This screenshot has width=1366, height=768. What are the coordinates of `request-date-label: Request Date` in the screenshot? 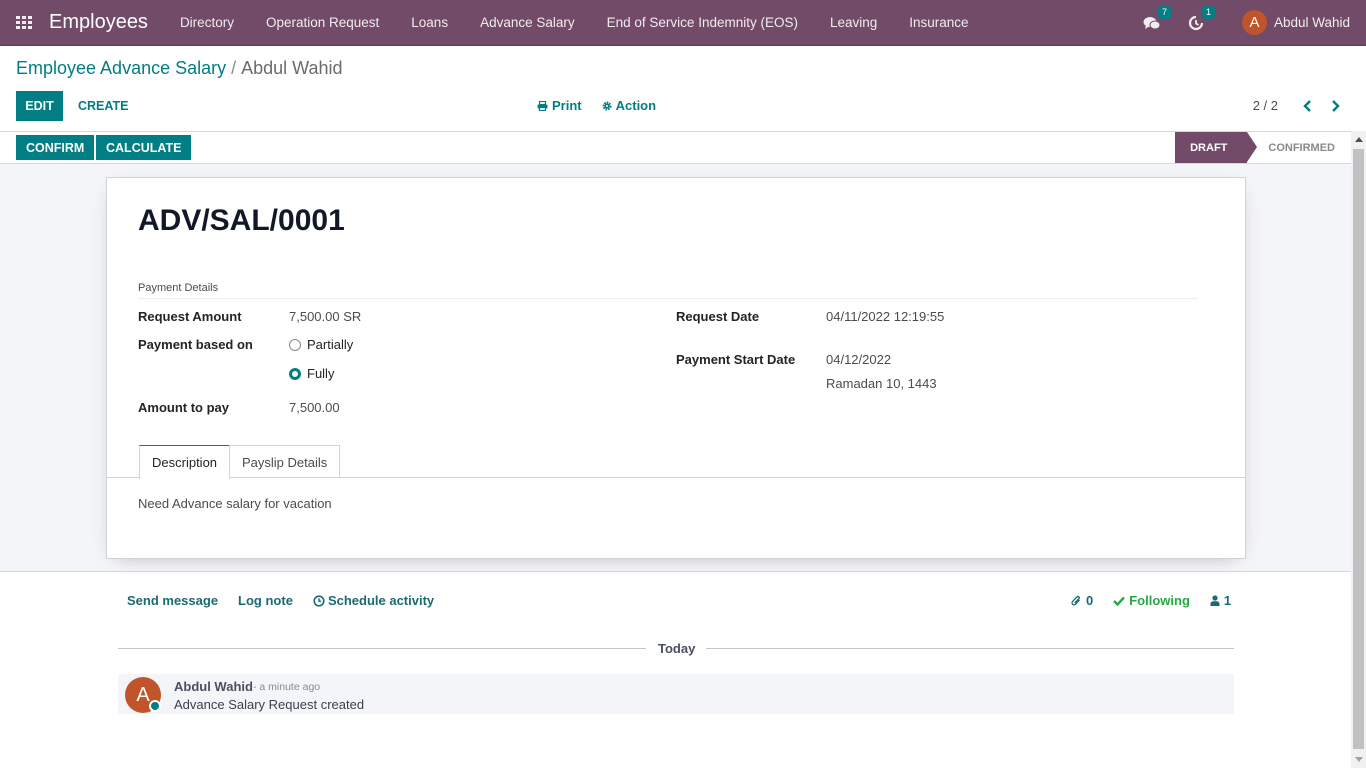 It's located at (718, 316).